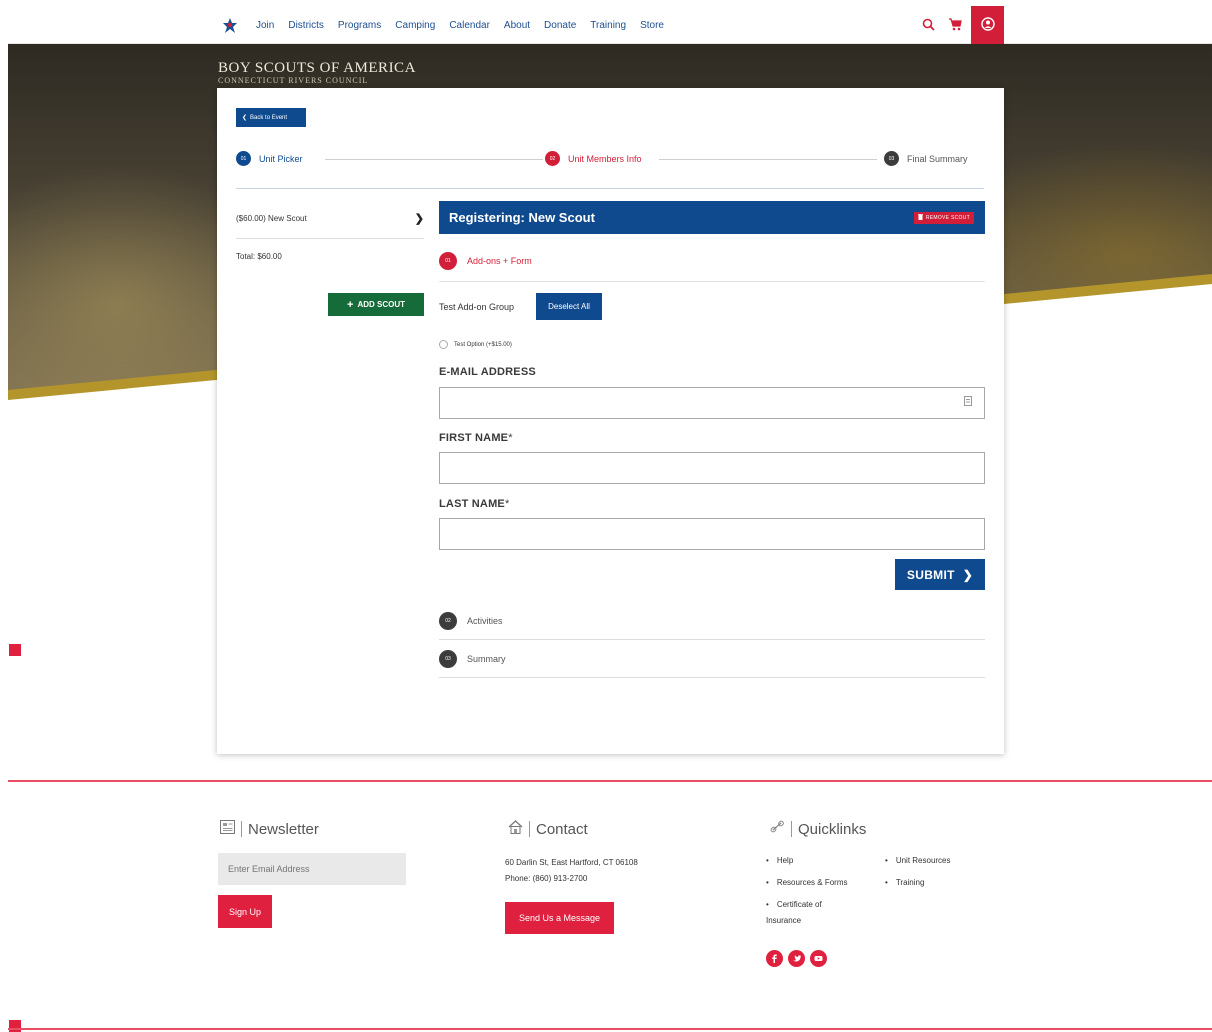  I want to click on step-unit-picker: 01 Unit Picker, so click(269, 158).